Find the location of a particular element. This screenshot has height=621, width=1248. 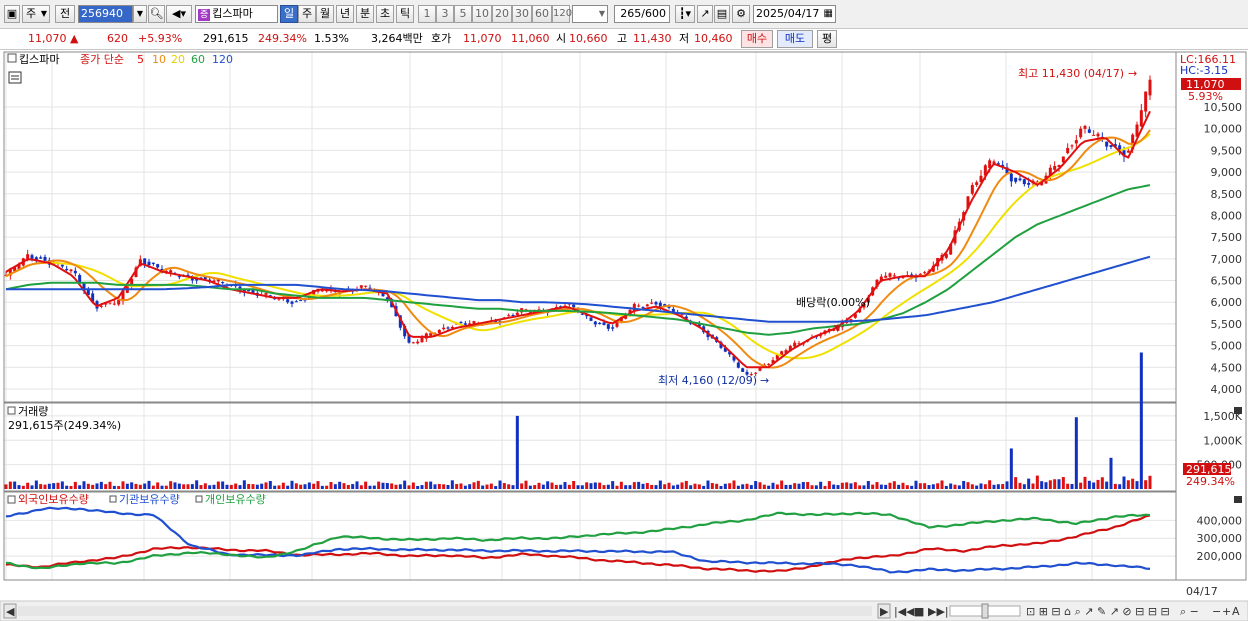

draw-tool-icon: ↗ is located at coordinates (705, 14).